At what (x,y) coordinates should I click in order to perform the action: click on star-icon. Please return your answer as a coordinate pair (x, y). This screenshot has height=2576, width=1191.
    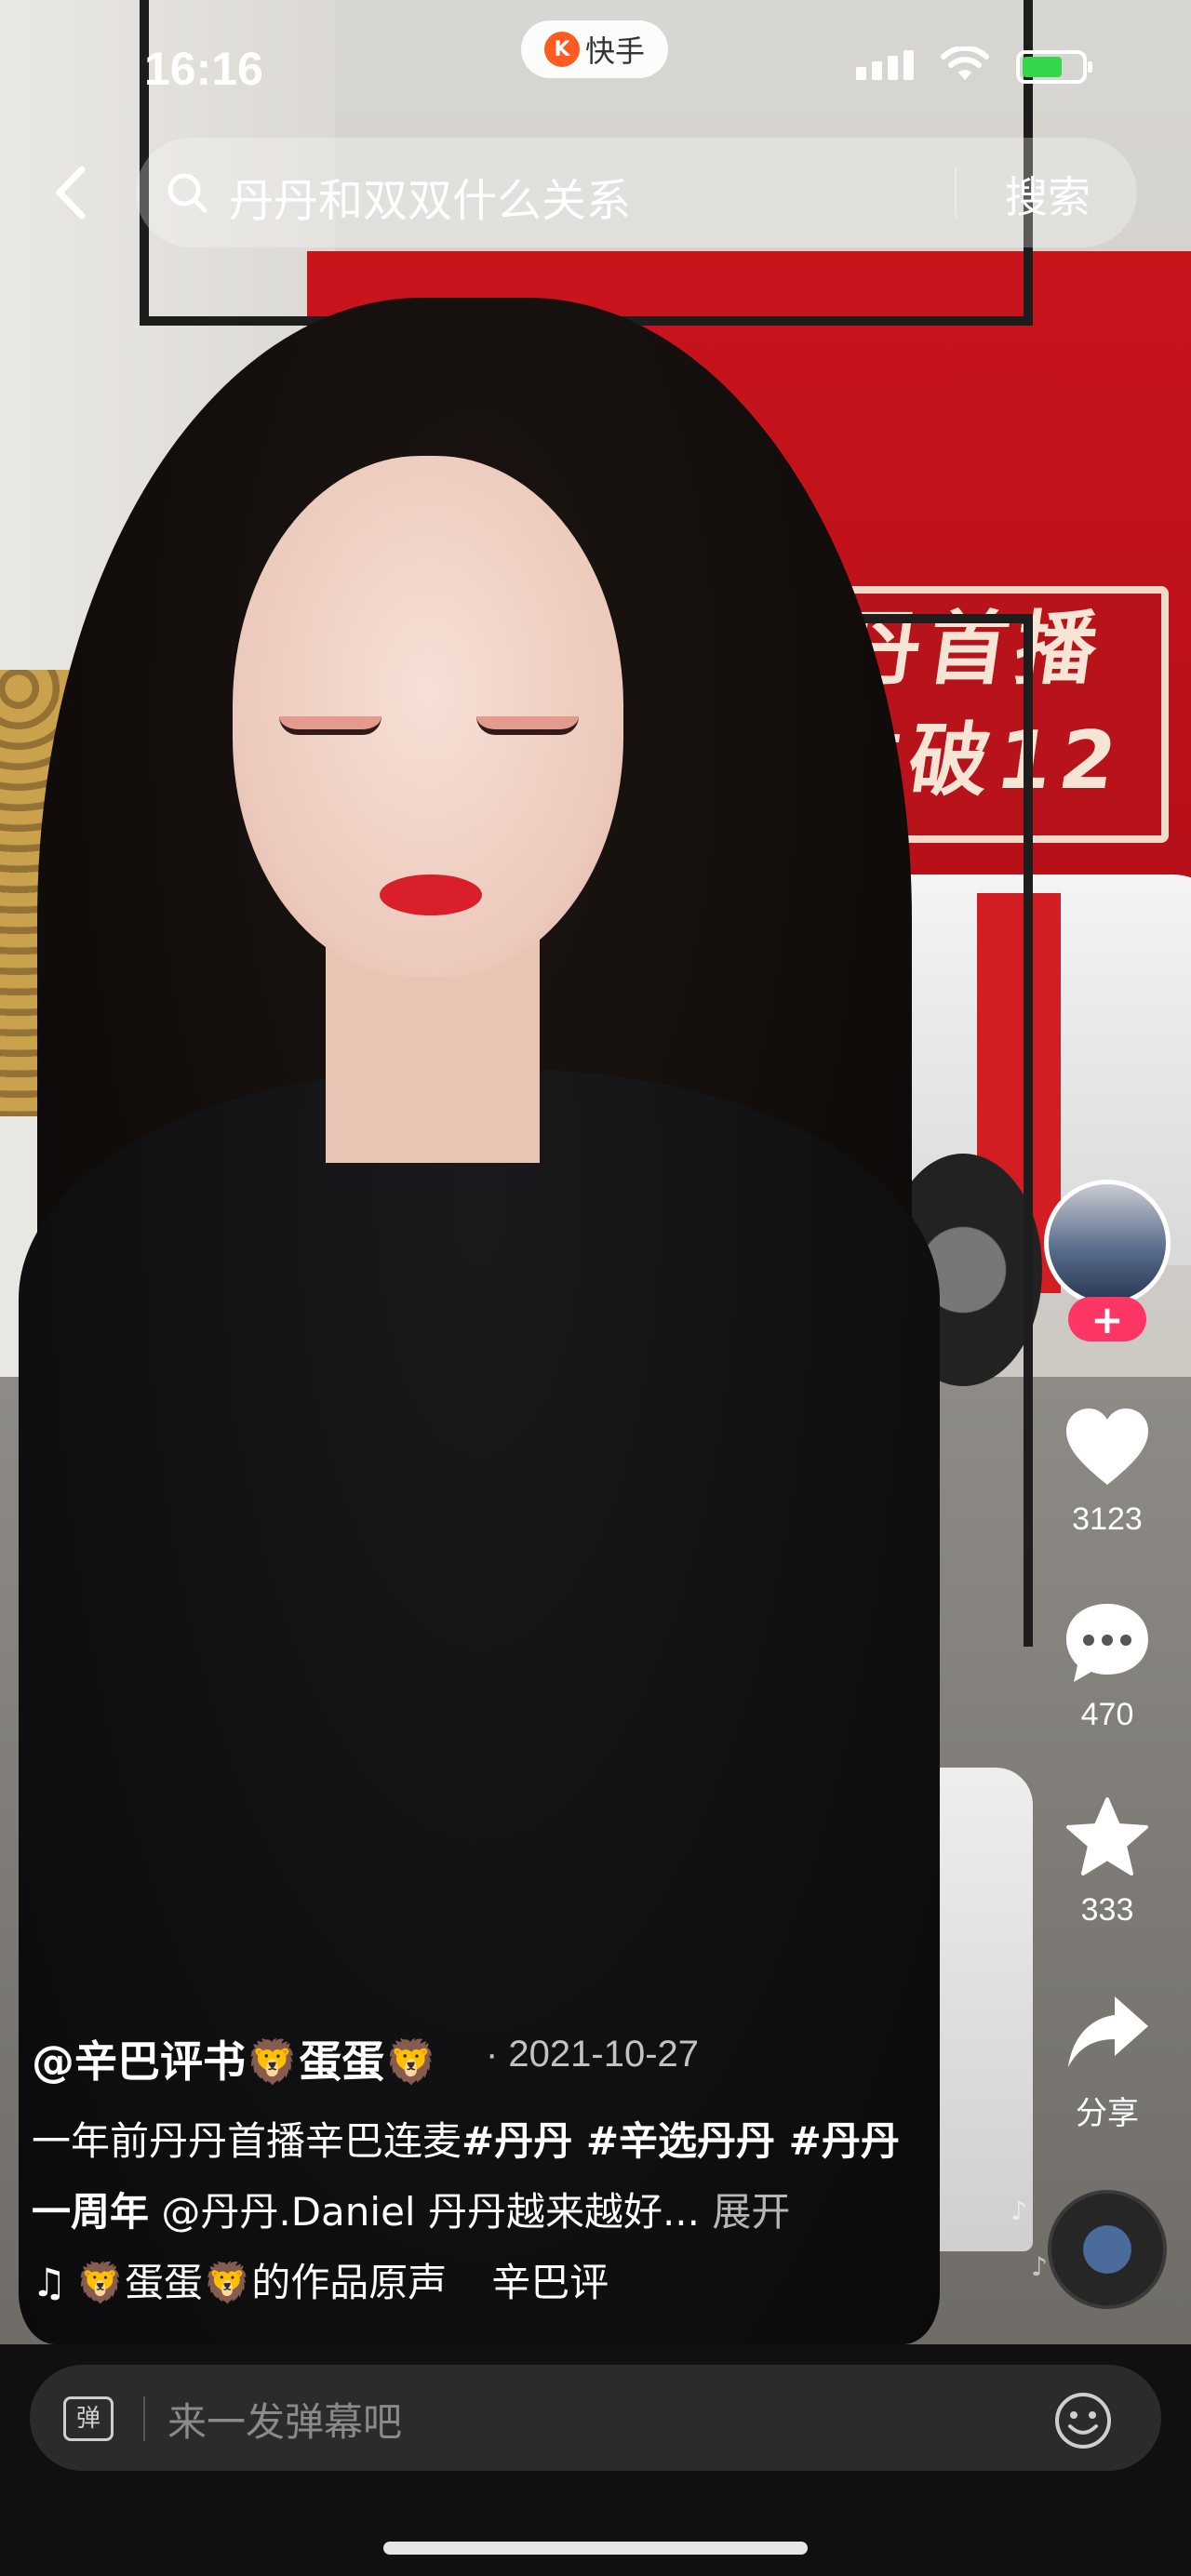
    Looking at the image, I should click on (1107, 1836).